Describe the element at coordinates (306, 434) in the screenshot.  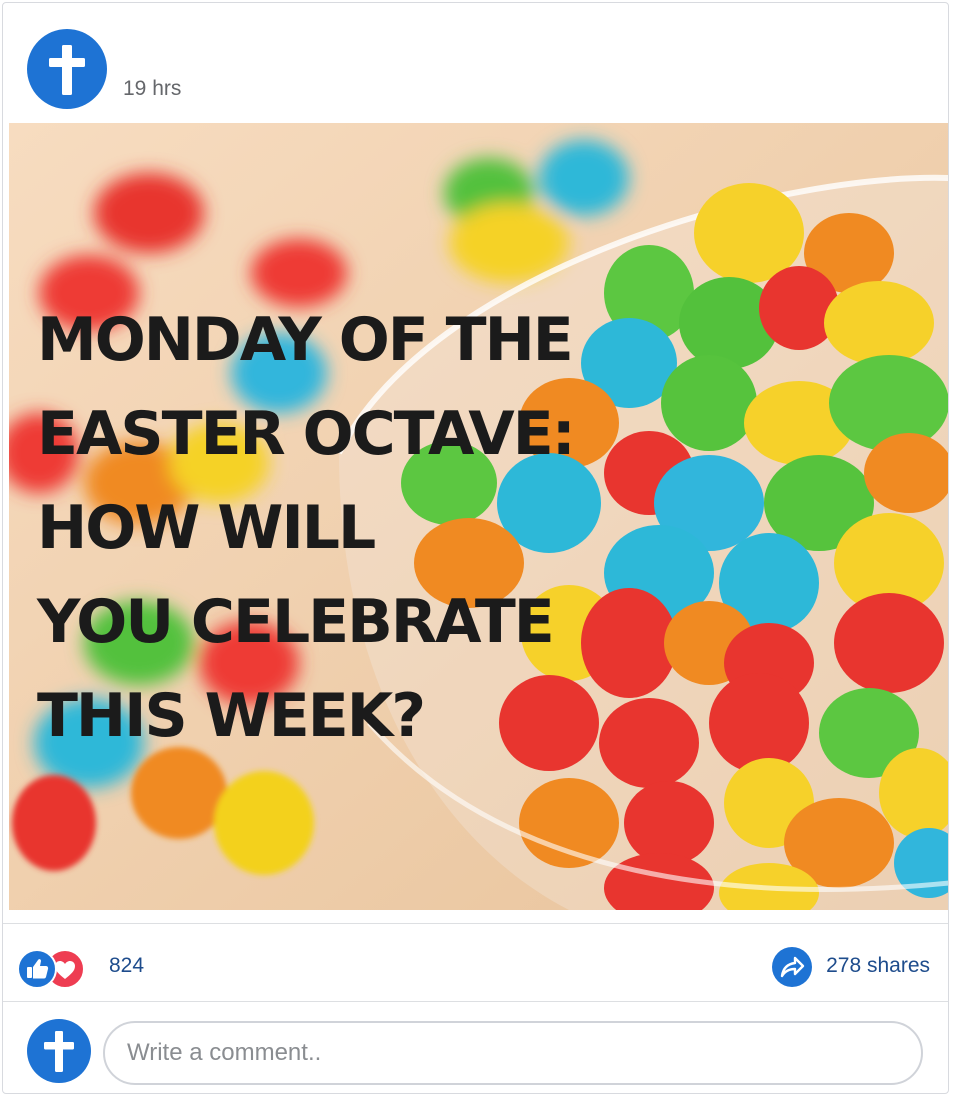
I see `headline-line: EASTER OCTAVE:` at that location.